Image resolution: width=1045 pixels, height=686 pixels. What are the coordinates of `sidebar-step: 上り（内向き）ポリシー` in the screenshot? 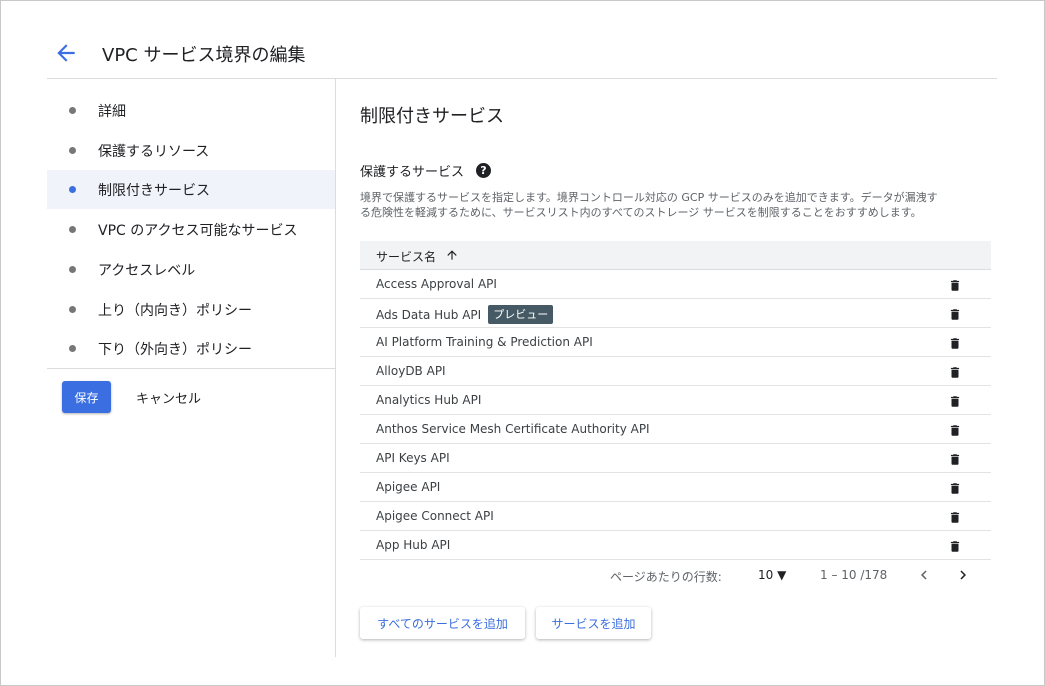 It's located at (191, 309).